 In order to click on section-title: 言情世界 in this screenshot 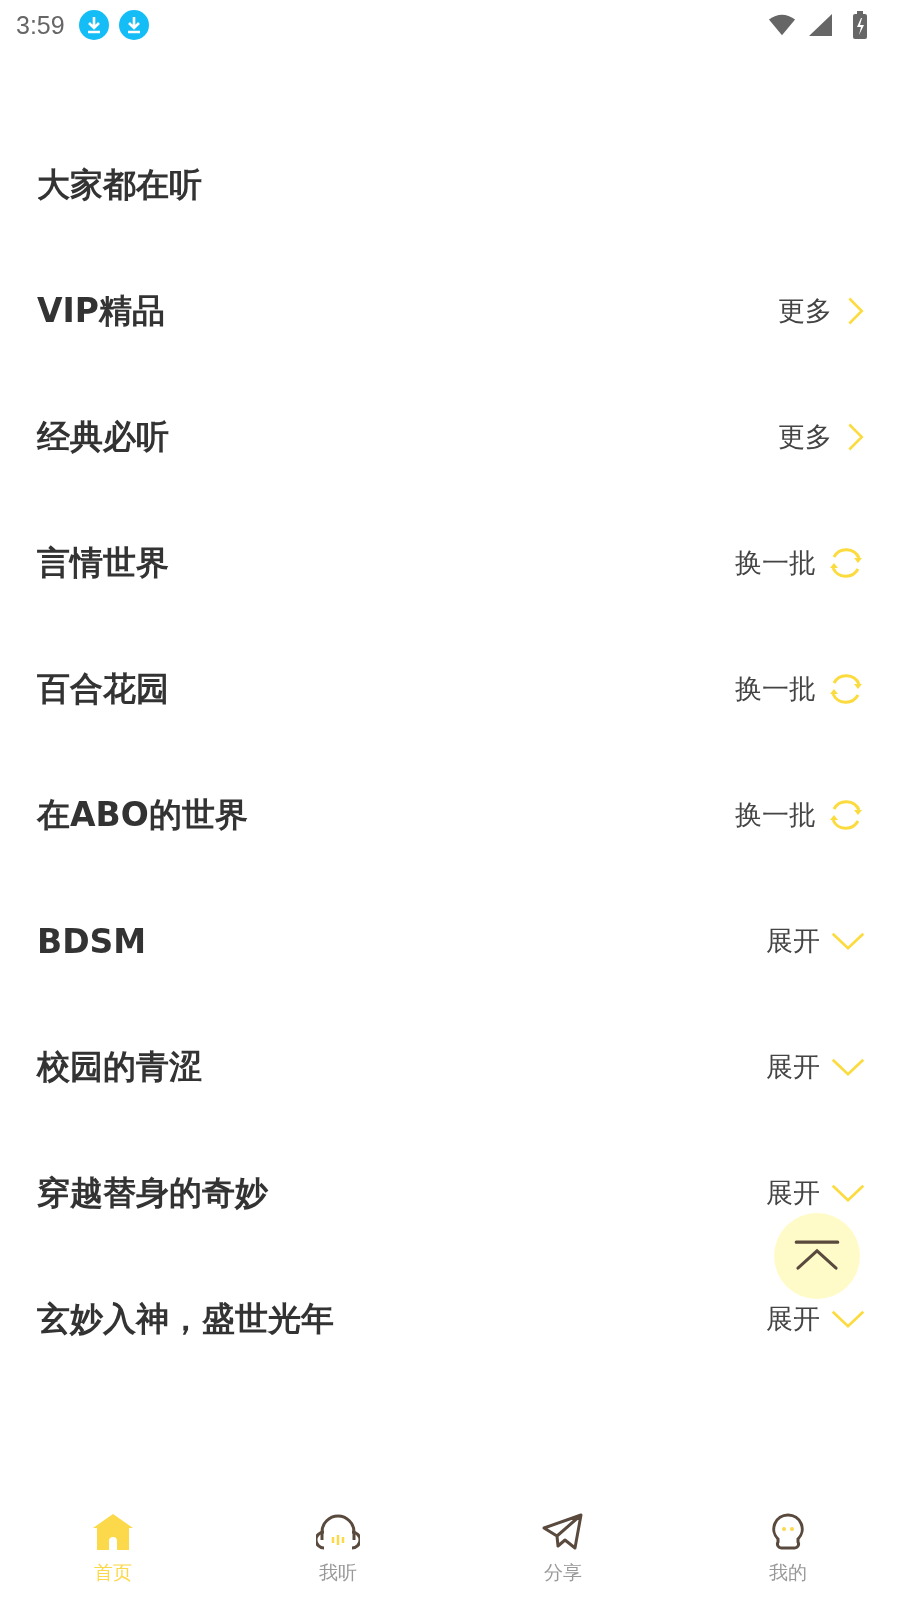, I will do `click(103, 562)`.